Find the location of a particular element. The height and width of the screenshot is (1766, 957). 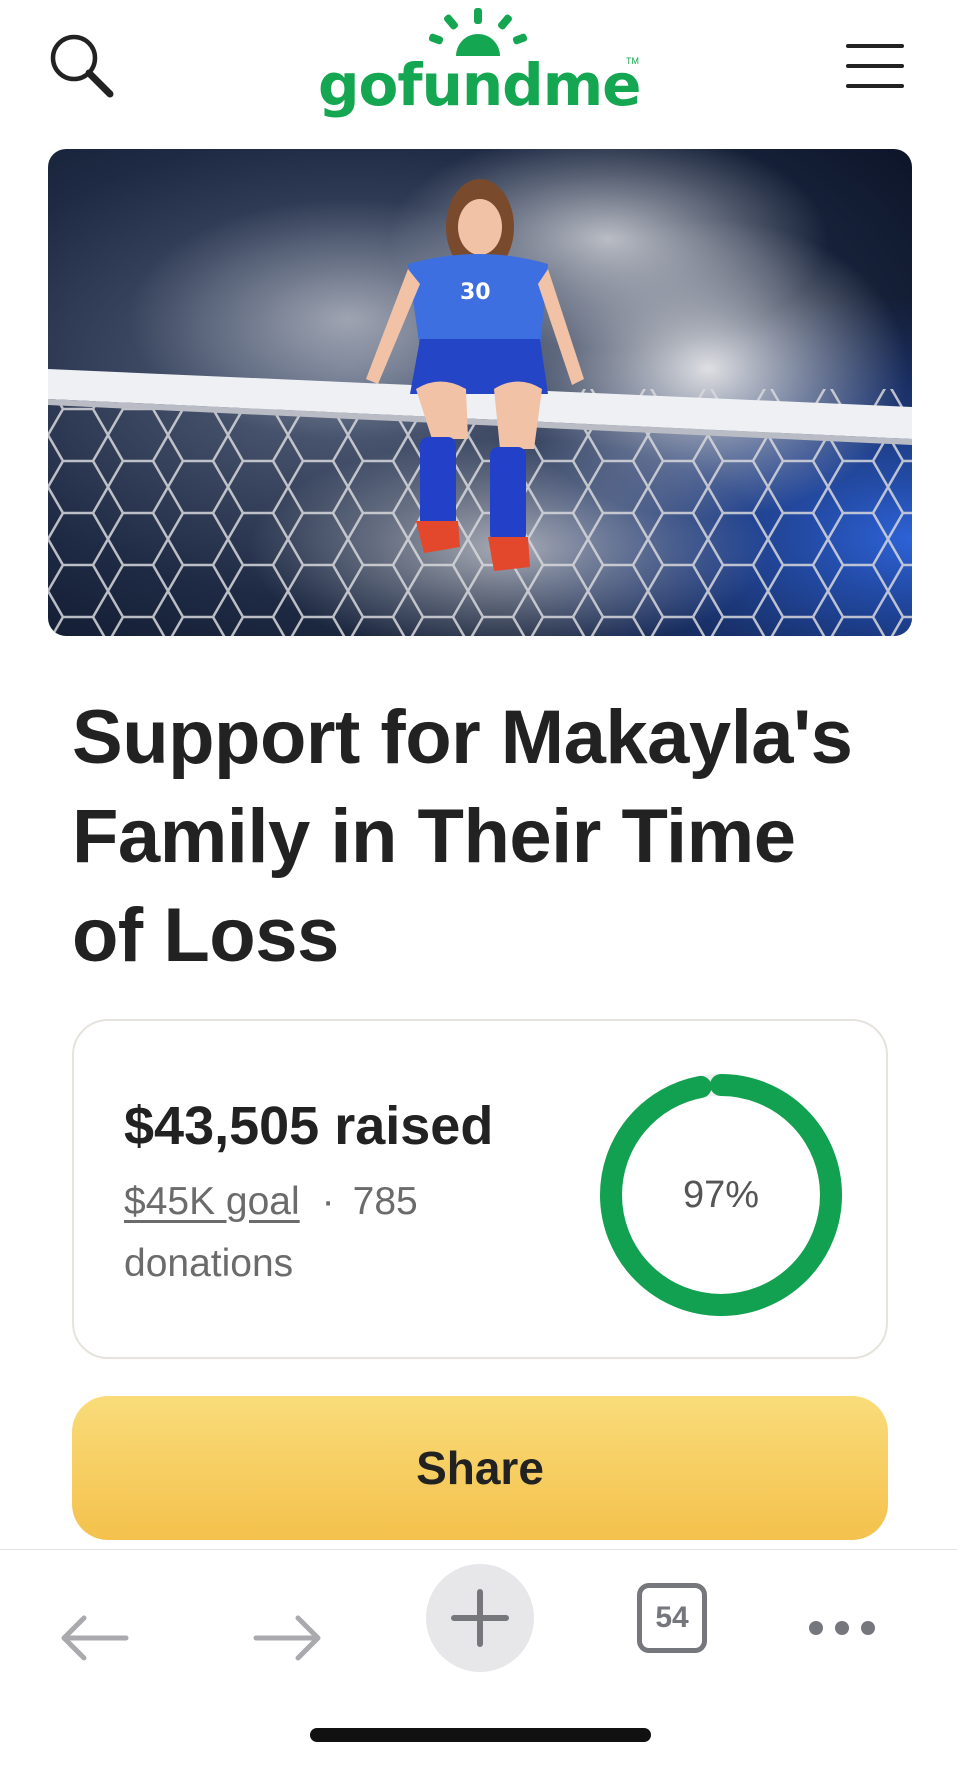

plus-icon is located at coordinates (480, 1618).